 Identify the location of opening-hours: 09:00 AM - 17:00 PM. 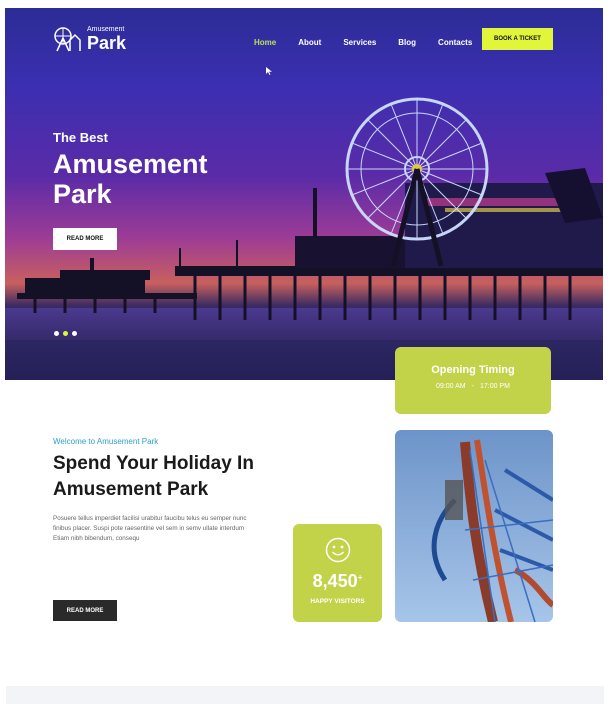
(473, 386).